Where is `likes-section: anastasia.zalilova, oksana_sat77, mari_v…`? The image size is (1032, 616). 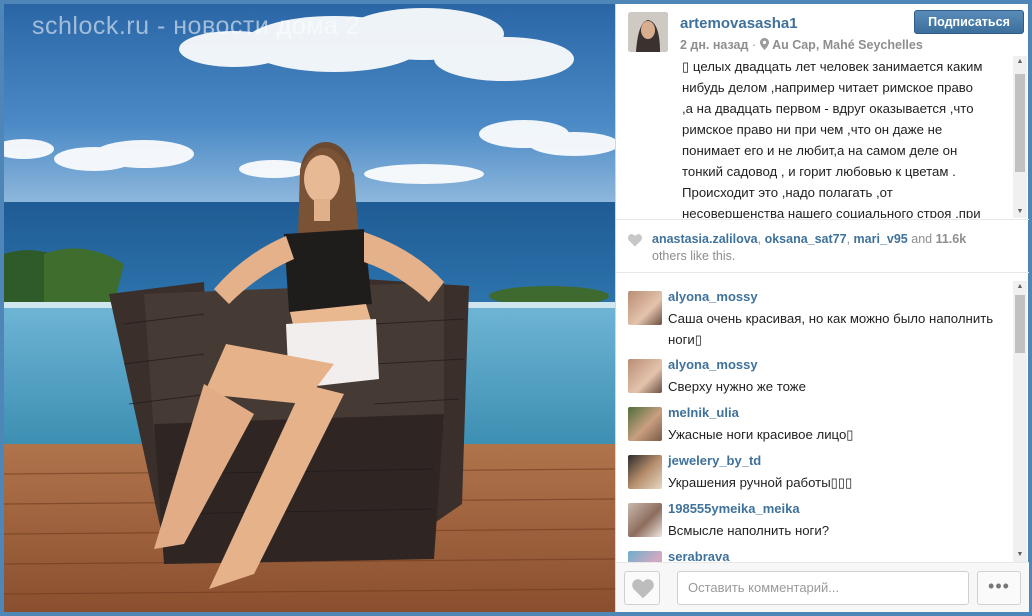
likes-section: anastasia.zalilova, oksana_sat77, mari_v… is located at coordinates (822, 246).